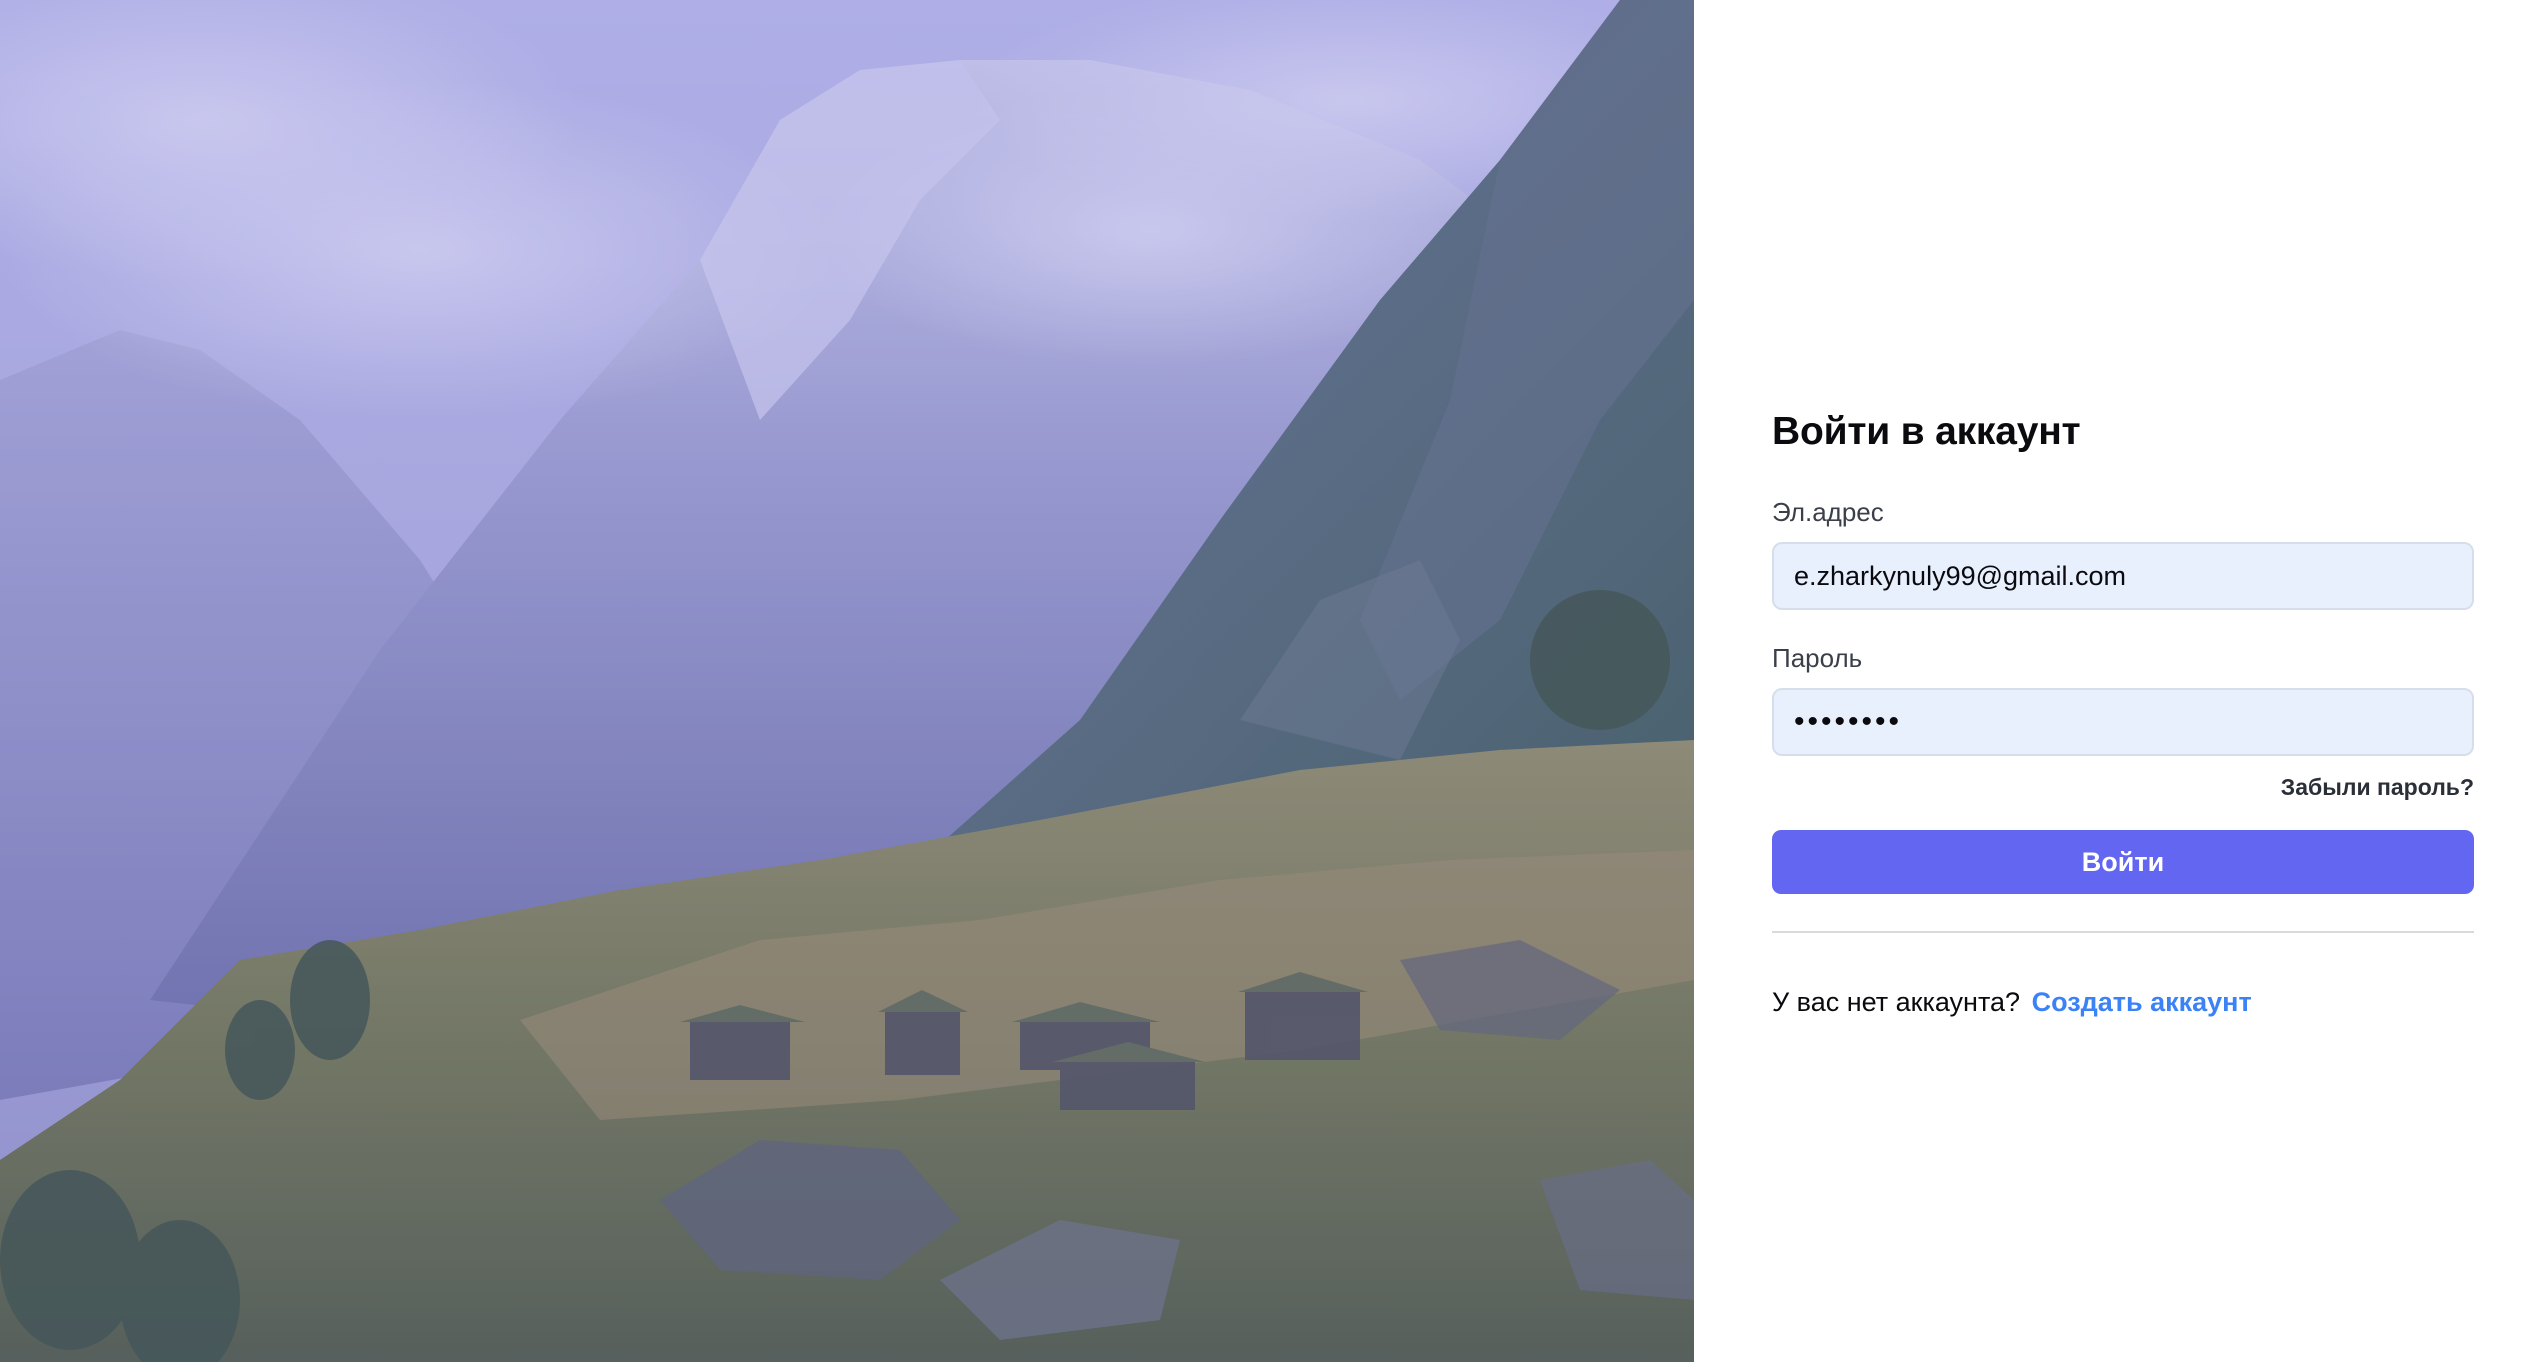 The height and width of the screenshot is (1362, 2548). What do you see at coordinates (2123, 722) in the screenshot?
I see `password-field` at bounding box center [2123, 722].